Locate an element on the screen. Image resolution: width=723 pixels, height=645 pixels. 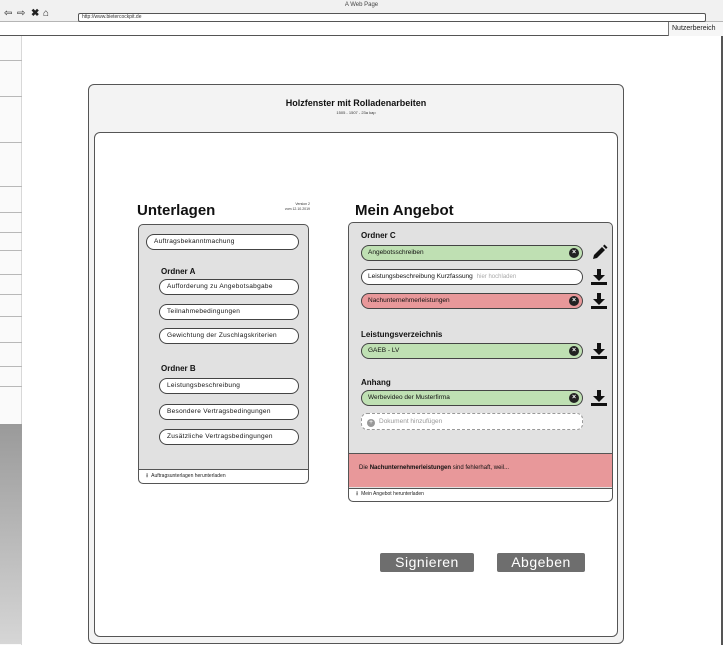
page-title: Holzfenster mit Rolladenarbeiten is located at coordinates (356, 103).